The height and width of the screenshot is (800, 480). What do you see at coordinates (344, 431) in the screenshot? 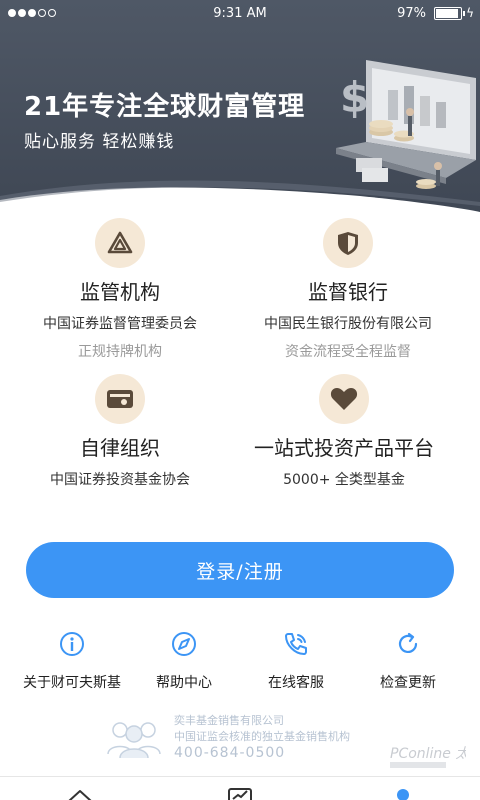
I see `feature-one-stop-platform: 一站式投资产品平台 5000+ 全类型基金` at bounding box center [344, 431].